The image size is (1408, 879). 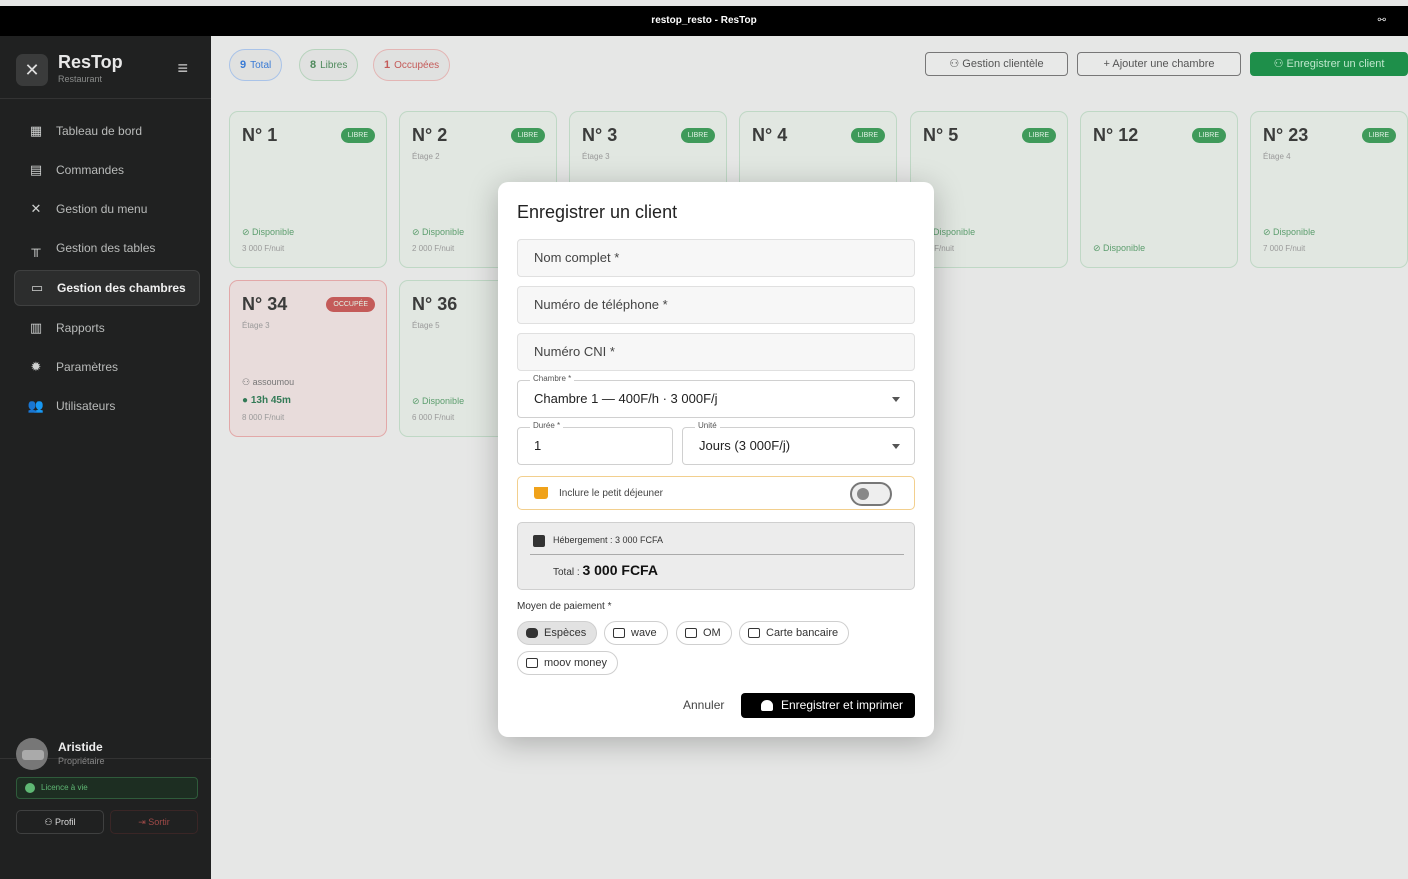 What do you see at coordinates (770, 135) in the screenshot?
I see `room-number: N° 4` at bounding box center [770, 135].